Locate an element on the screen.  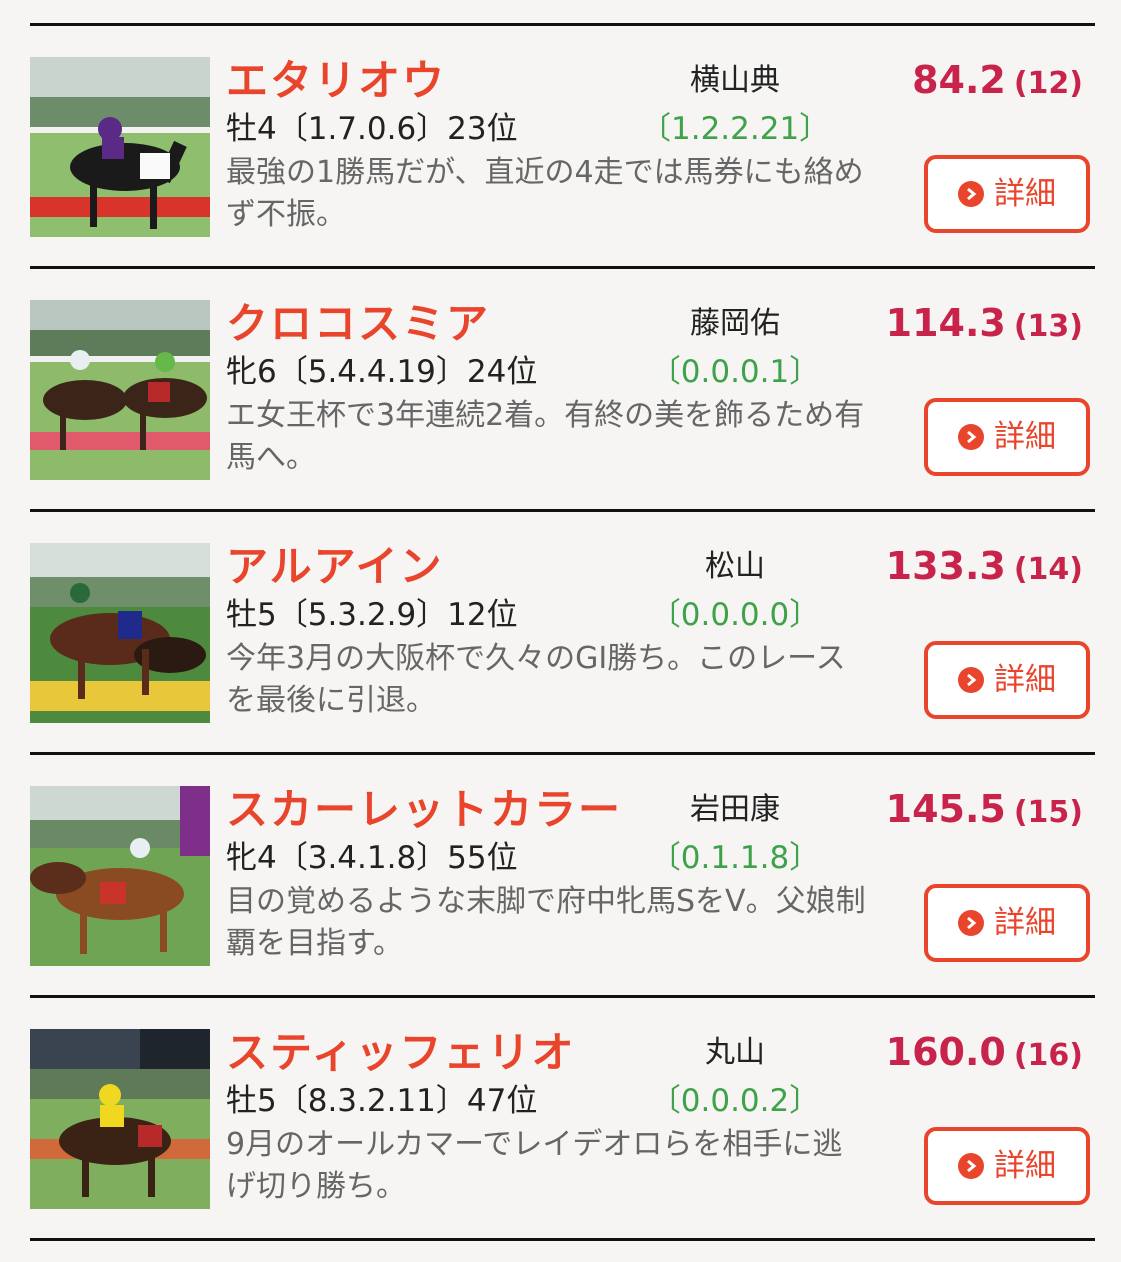
odds-display: 145.5 (15) is located at coordinates (984, 813).